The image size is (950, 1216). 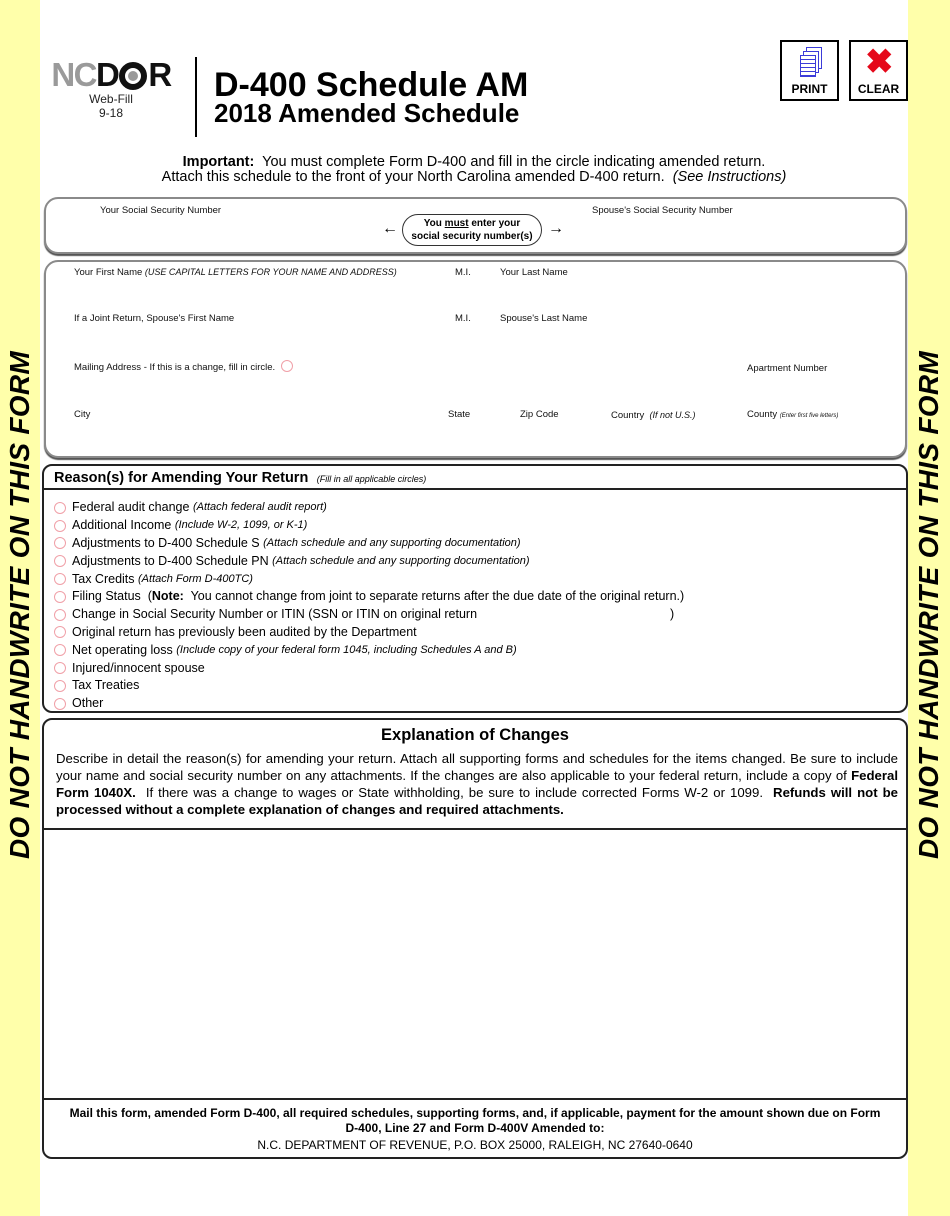 I want to click on reason-note: (Attach federal audit report), so click(x=259, y=507).